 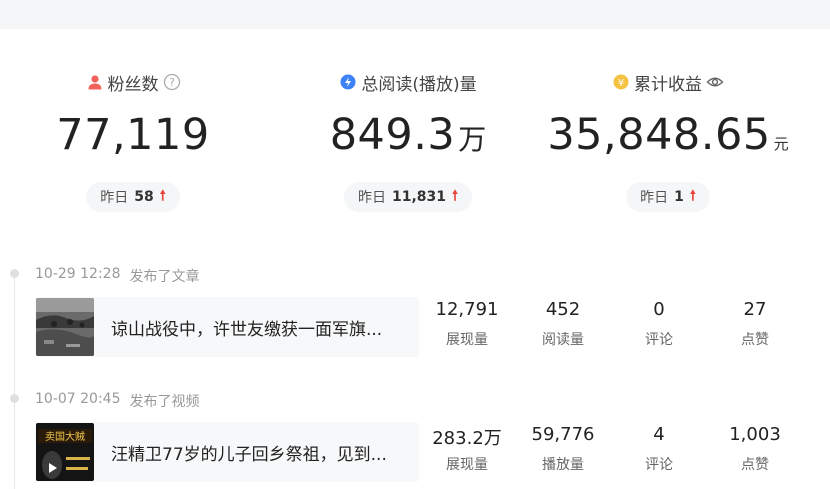 What do you see at coordinates (563, 324) in the screenshot?
I see `metric-reads: 452 阅读量` at bounding box center [563, 324].